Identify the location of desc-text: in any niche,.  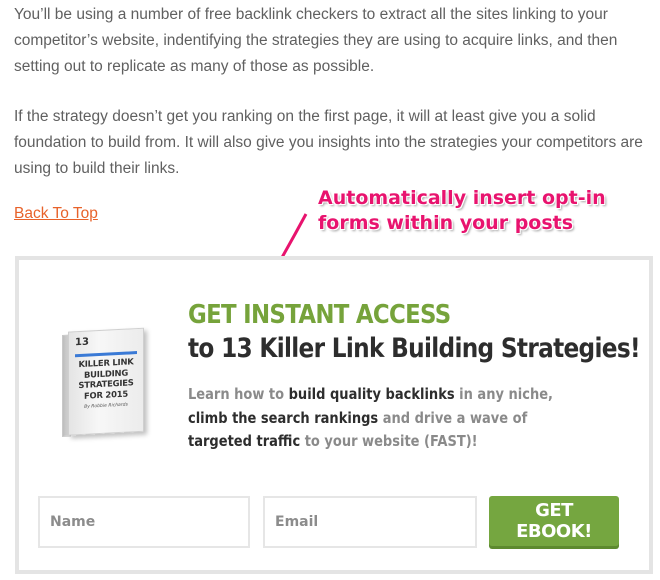
(503, 394).